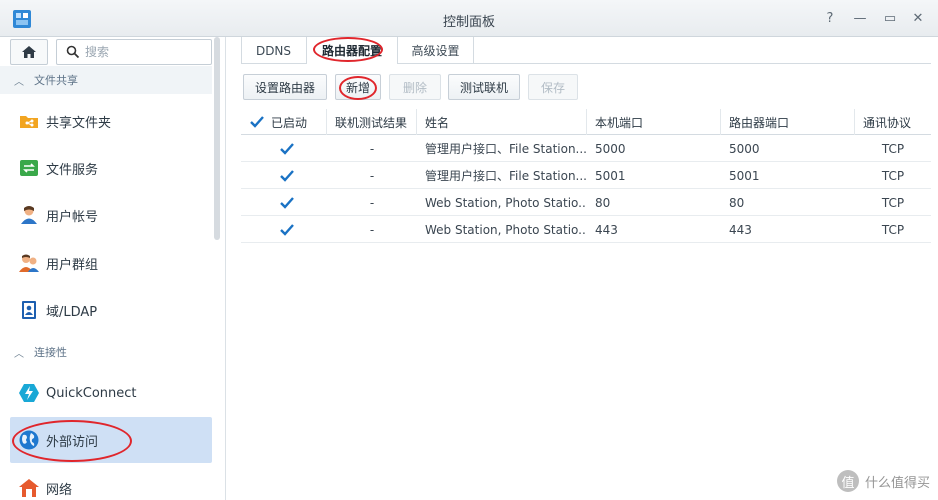 This screenshot has width=938, height=500. Describe the element at coordinates (56, 80) in the screenshot. I see `section-label: 文件共享` at that location.